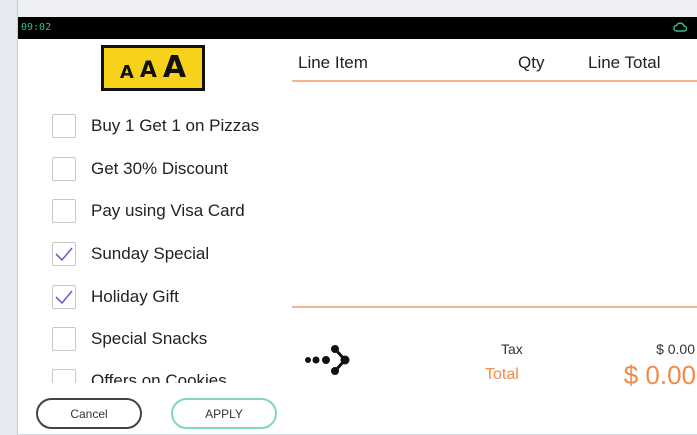  I want to click on tax-value: $ 0.00, so click(675, 349).